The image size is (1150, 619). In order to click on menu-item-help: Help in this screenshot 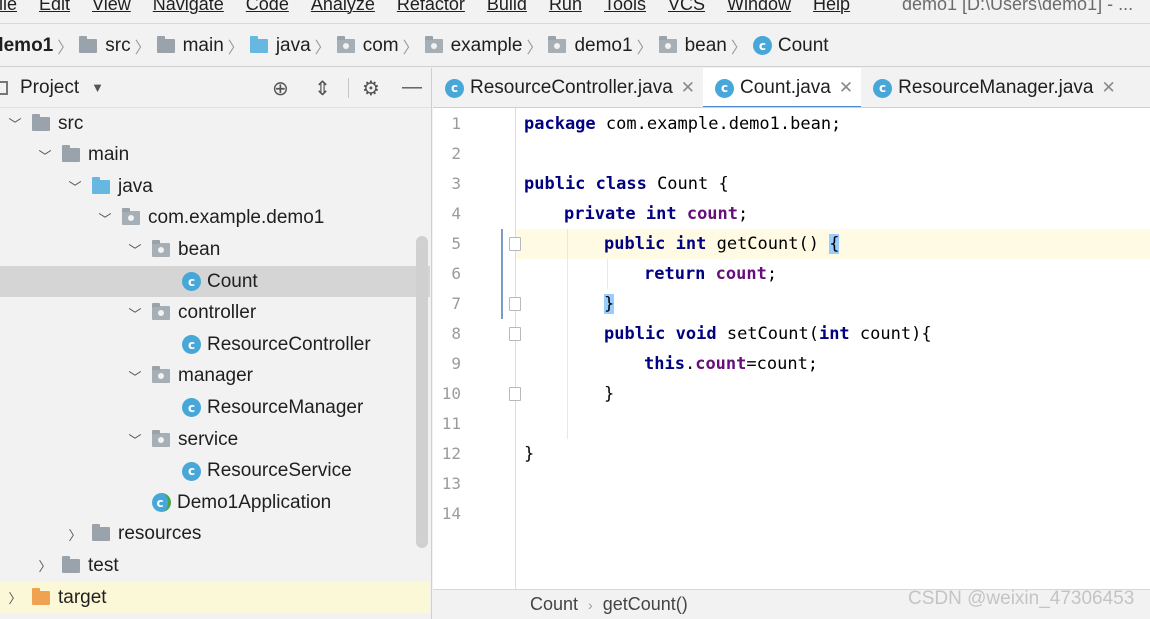, I will do `click(831, 7)`.